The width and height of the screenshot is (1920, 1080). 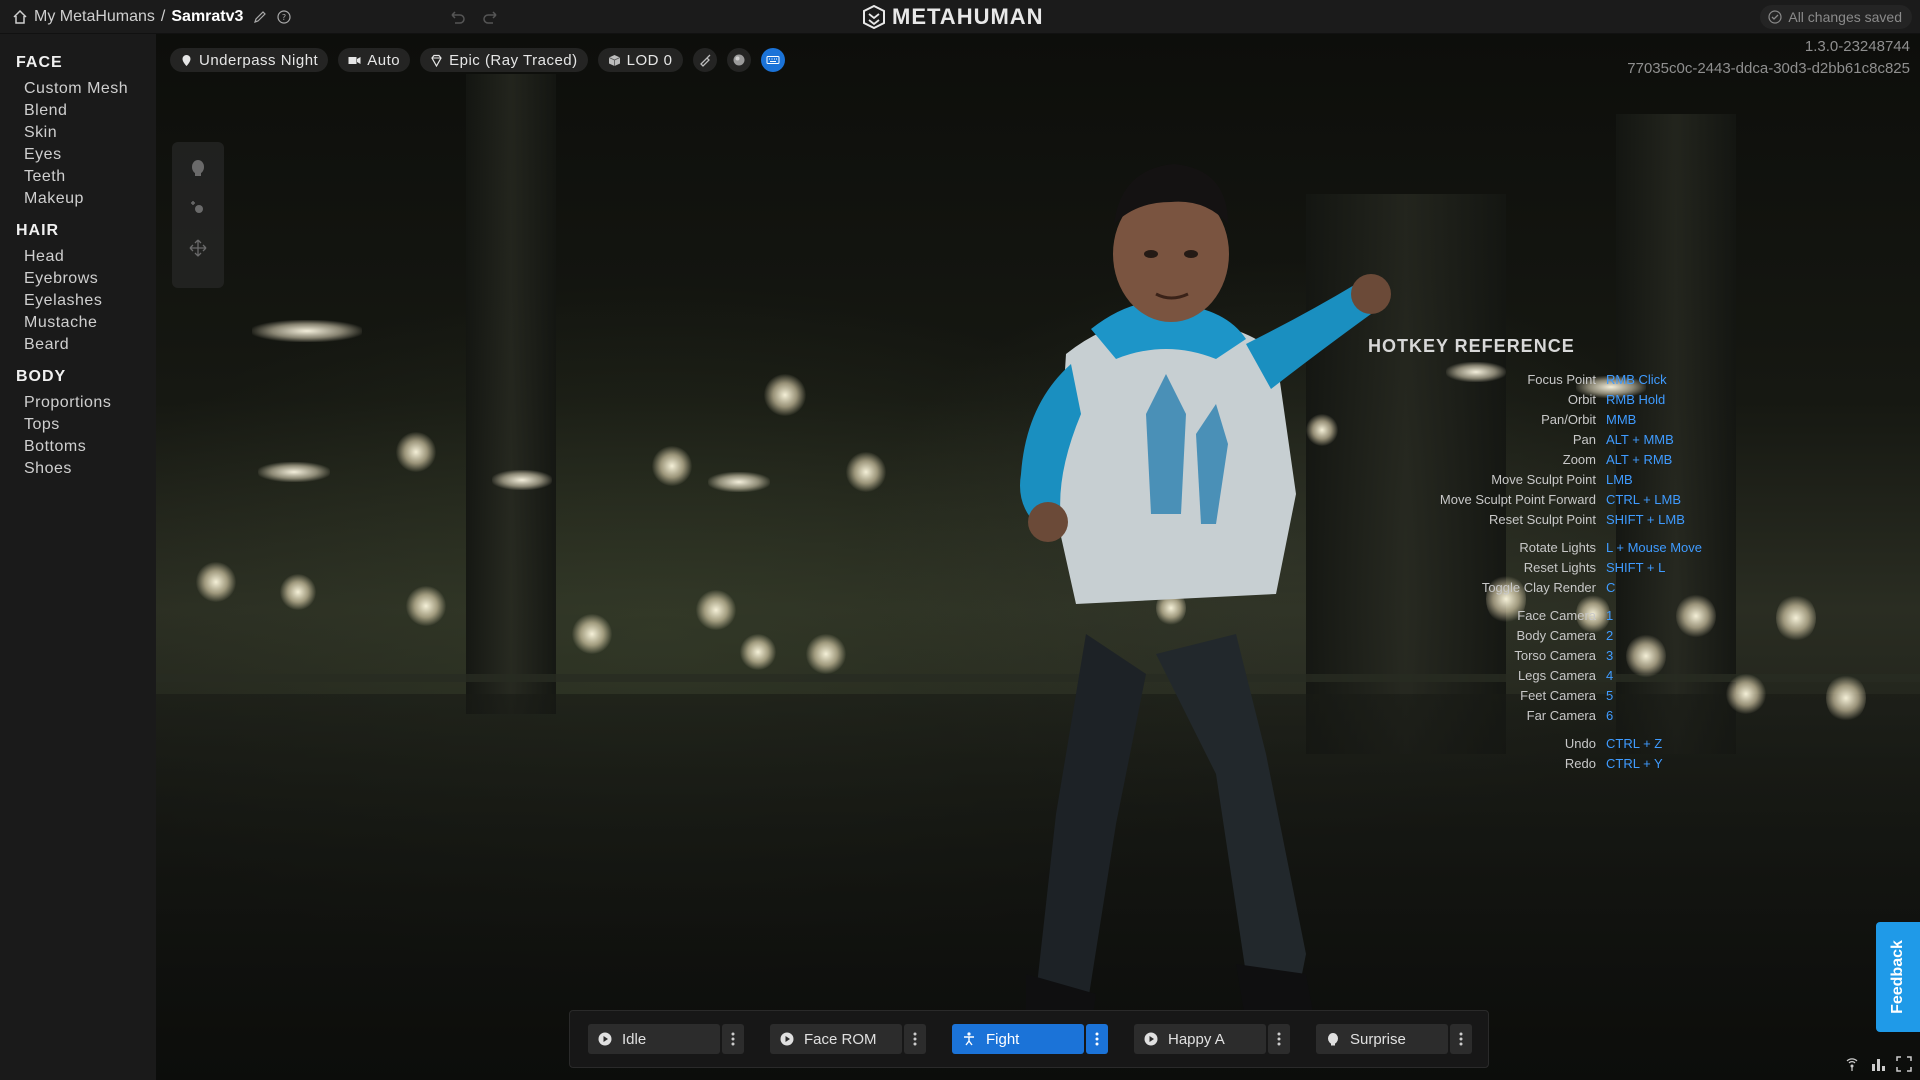 I want to click on pan-move-icon, so click(x=198, y=248).